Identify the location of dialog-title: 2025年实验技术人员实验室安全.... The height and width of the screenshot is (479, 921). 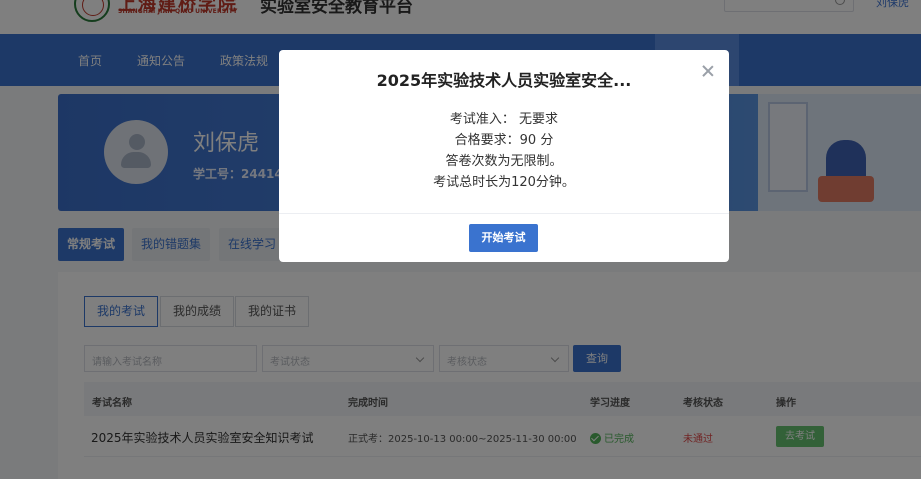
(504, 80).